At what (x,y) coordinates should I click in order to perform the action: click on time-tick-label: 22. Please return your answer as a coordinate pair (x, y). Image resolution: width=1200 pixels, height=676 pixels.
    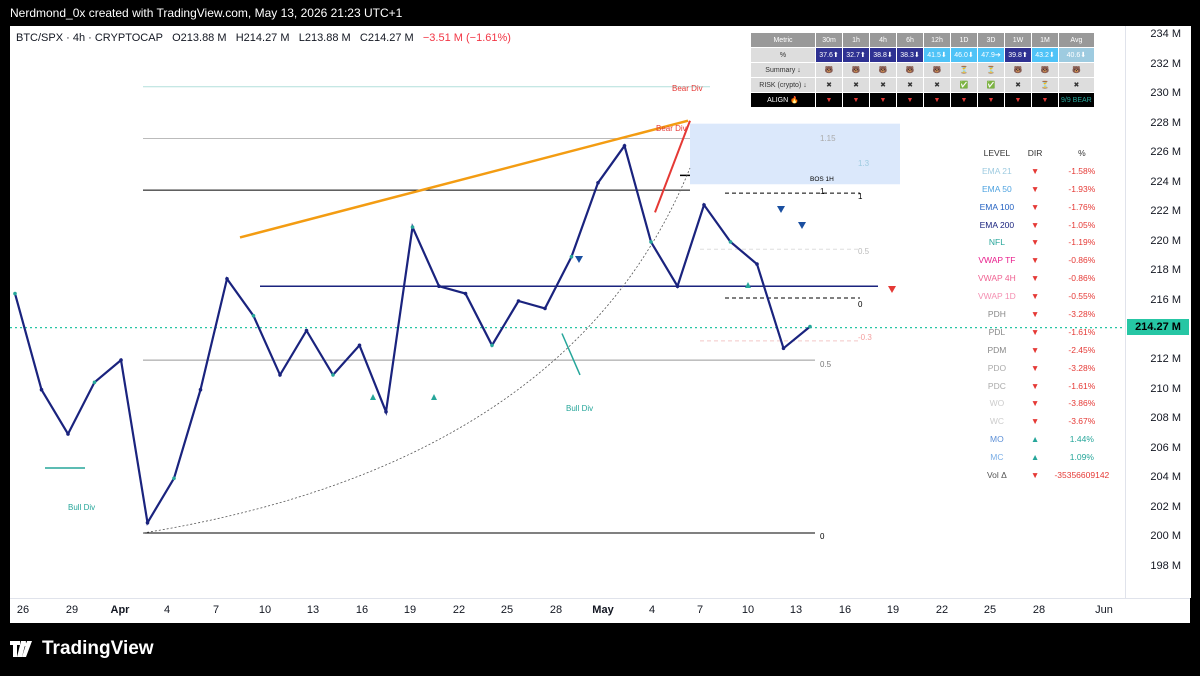
    Looking at the image, I should click on (942, 610).